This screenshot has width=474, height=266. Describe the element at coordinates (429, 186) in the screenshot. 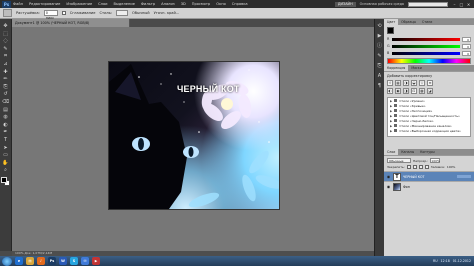

I see `layer-row: ◉ Фон` at that location.